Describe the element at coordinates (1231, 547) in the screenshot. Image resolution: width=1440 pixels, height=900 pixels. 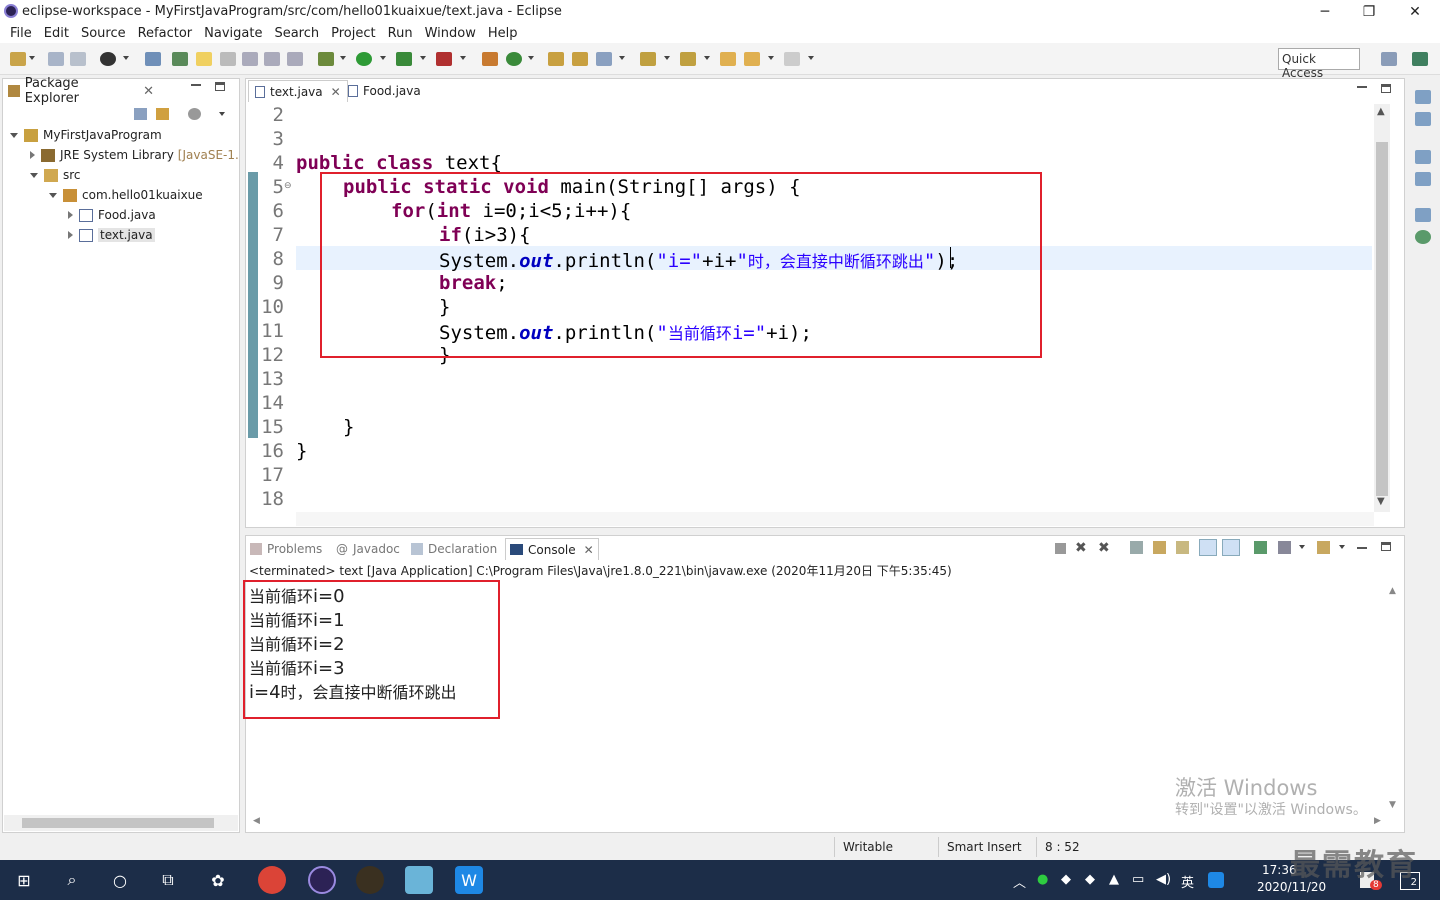
I see `show-stderr-icon` at that location.